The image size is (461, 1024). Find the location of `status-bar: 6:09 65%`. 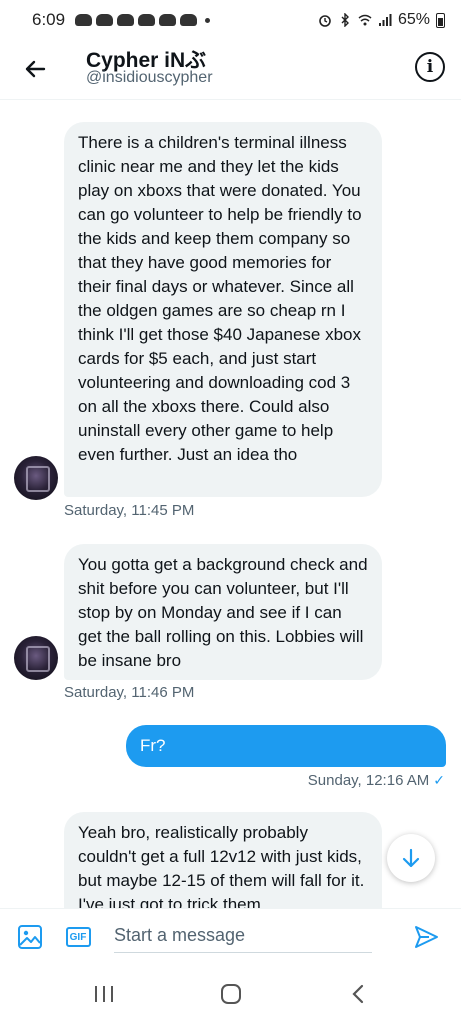

status-bar: 6:09 65% is located at coordinates (230, 20).